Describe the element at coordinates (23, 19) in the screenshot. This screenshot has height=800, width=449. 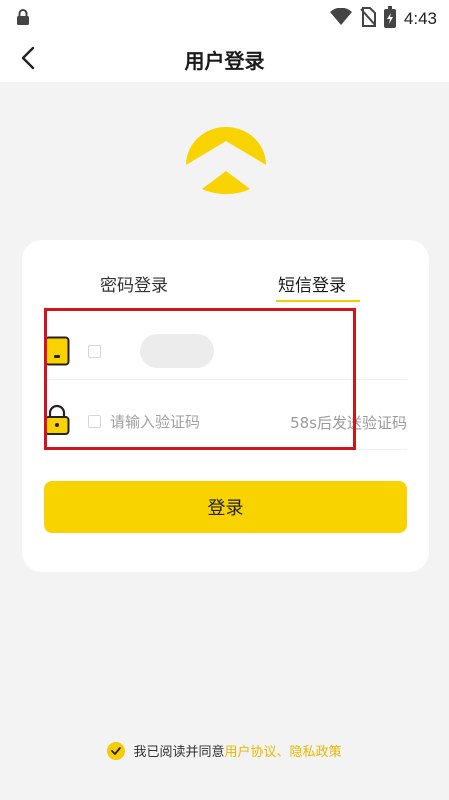
I see `lock-icon` at that location.